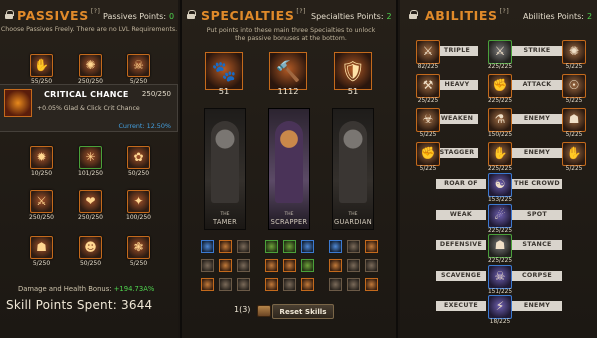 The image size is (597, 338). Describe the element at coordinates (41, 69) in the screenshot. I see `passive-slot-1: ✋ 55/250` at that location.